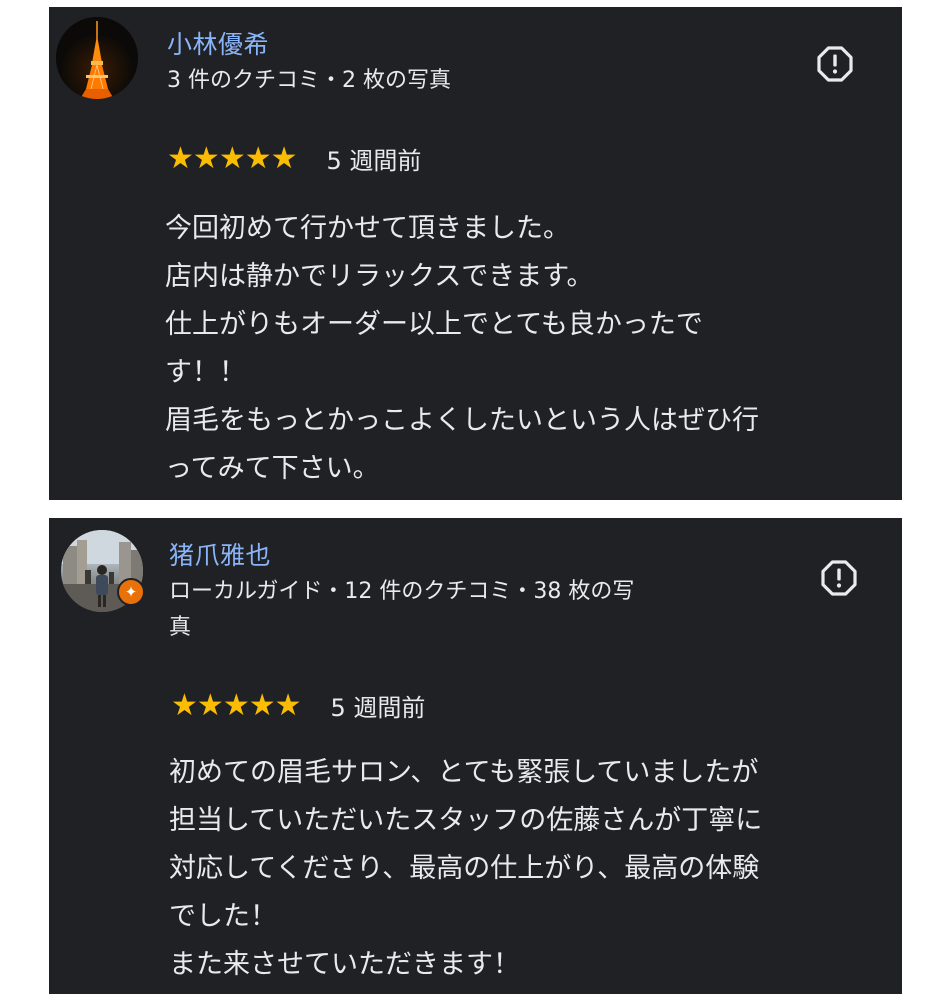 This screenshot has width=950, height=1000. What do you see at coordinates (218, 43) in the screenshot?
I see `reviewer-name: 小林優希` at bounding box center [218, 43].